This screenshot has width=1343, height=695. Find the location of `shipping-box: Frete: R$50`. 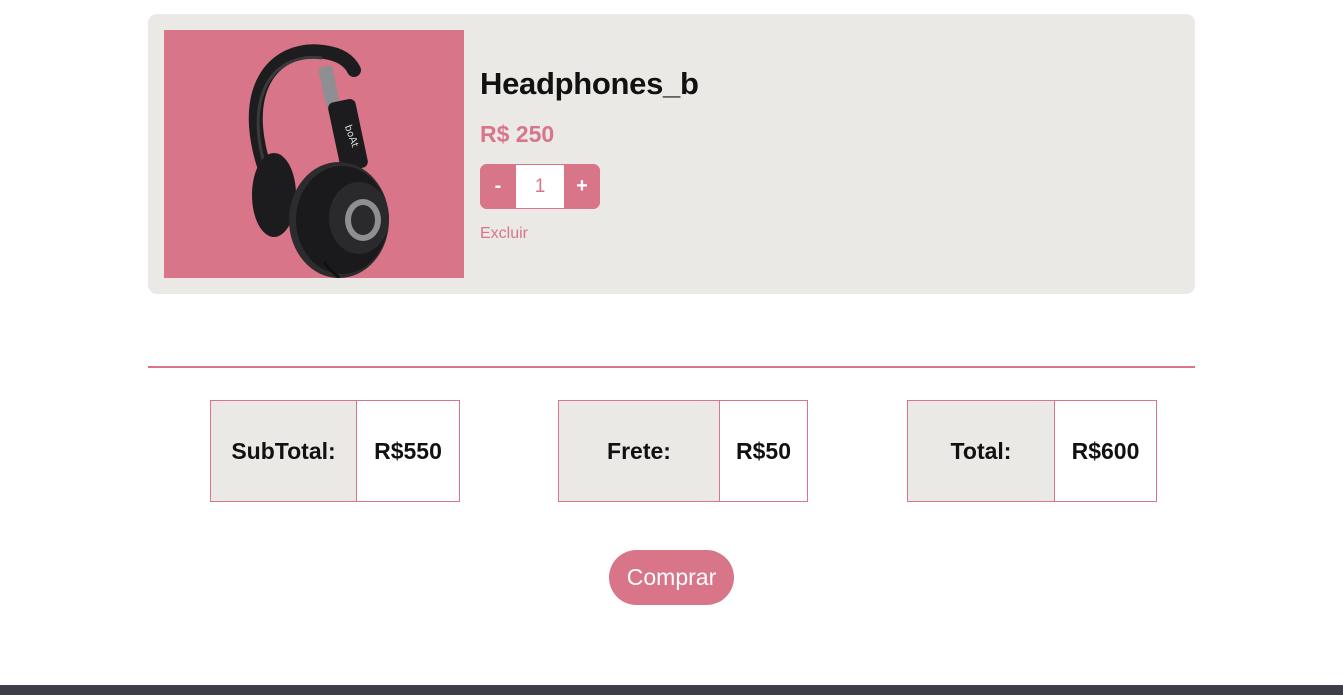

shipping-box: Frete: R$50 is located at coordinates (683, 451).